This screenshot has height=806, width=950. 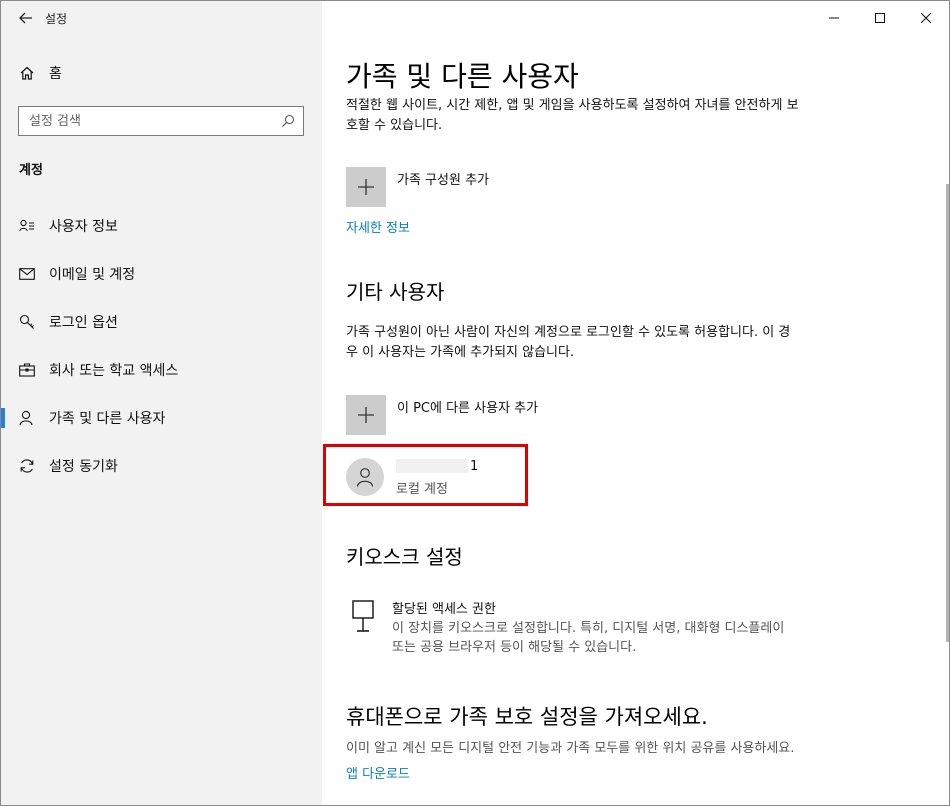 I want to click on close-button, so click(x=926, y=18).